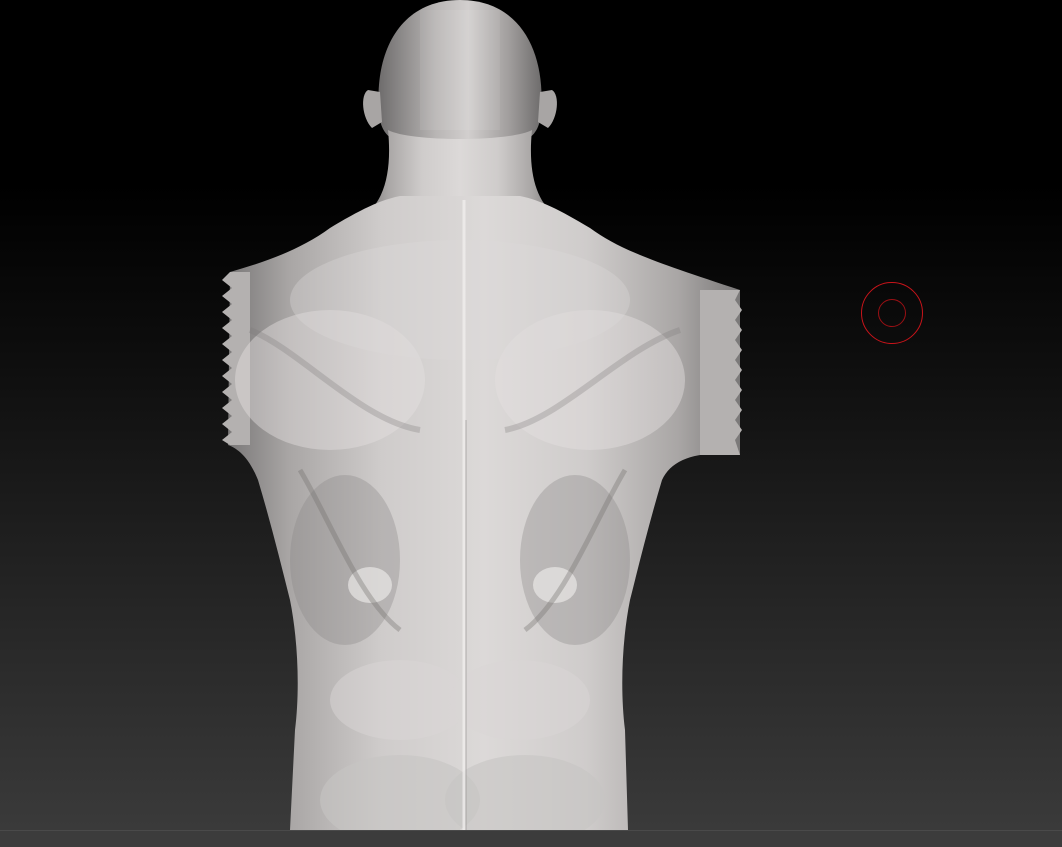  What do you see at coordinates (531, 838) in the screenshot?
I see `bottom-status-bar` at bounding box center [531, 838].